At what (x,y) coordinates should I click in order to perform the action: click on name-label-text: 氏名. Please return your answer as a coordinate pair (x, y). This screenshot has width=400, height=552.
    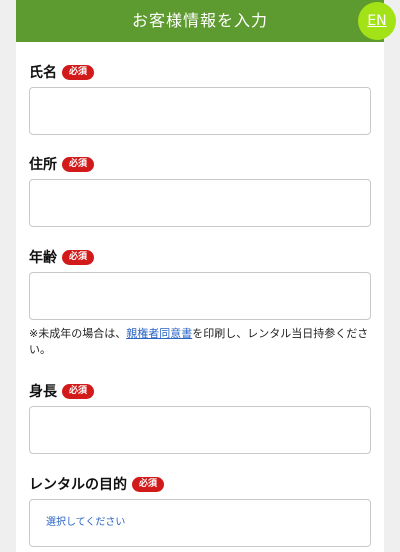
    Looking at the image, I should click on (43, 73).